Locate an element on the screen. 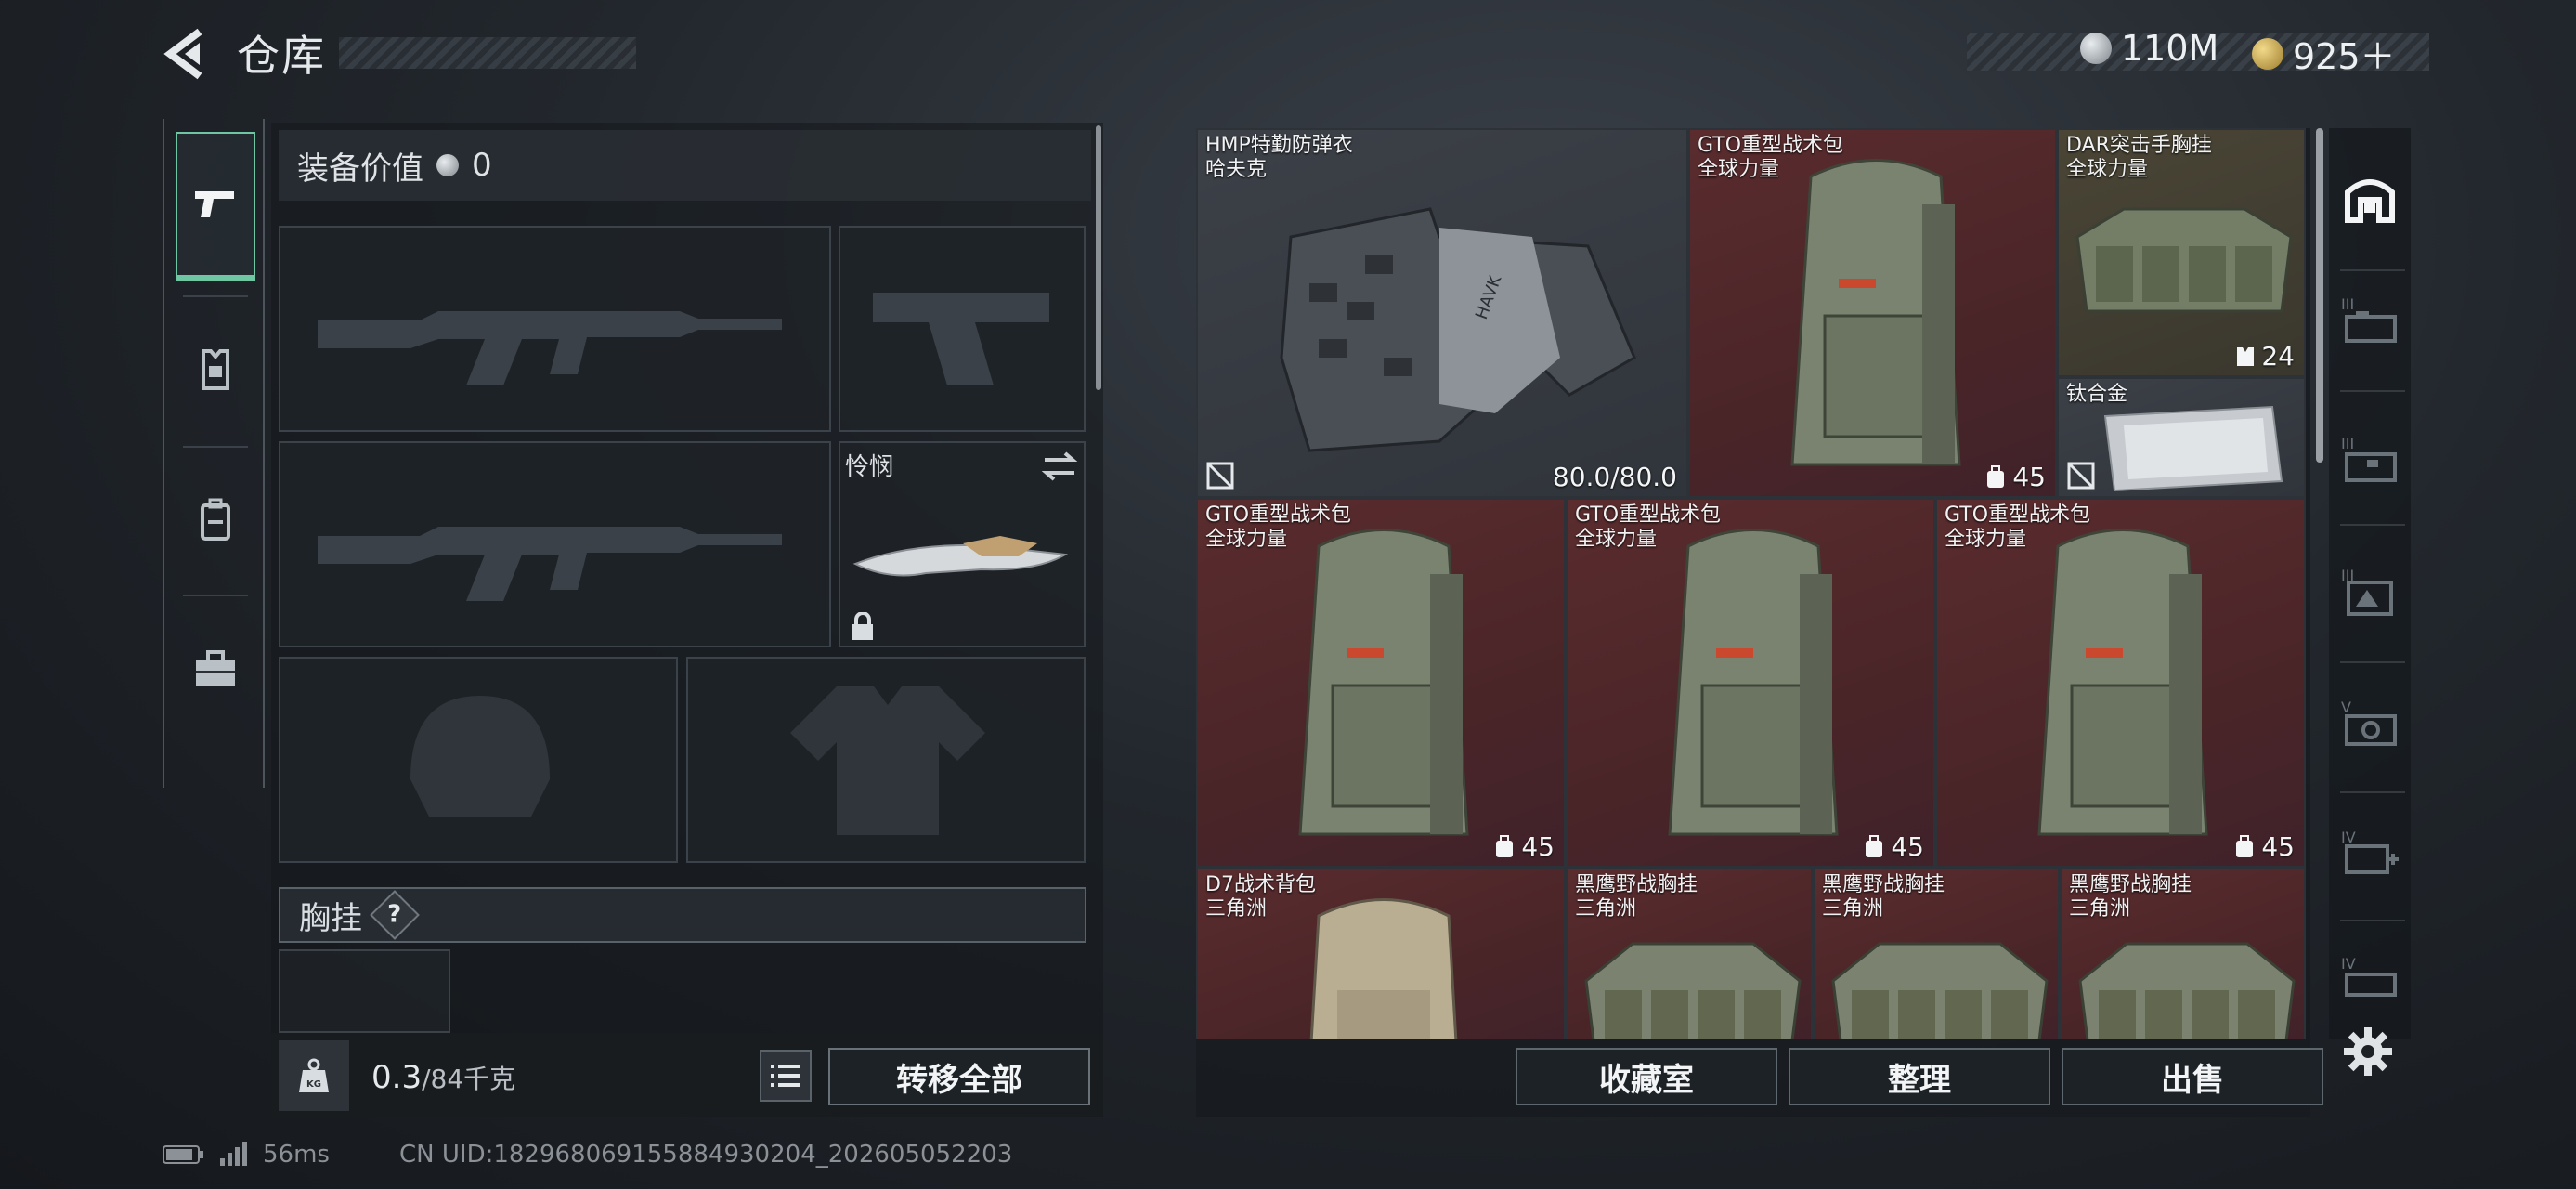 This screenshot has height=1189, width=2576. lock-icon is located at coordinates (862, 626).